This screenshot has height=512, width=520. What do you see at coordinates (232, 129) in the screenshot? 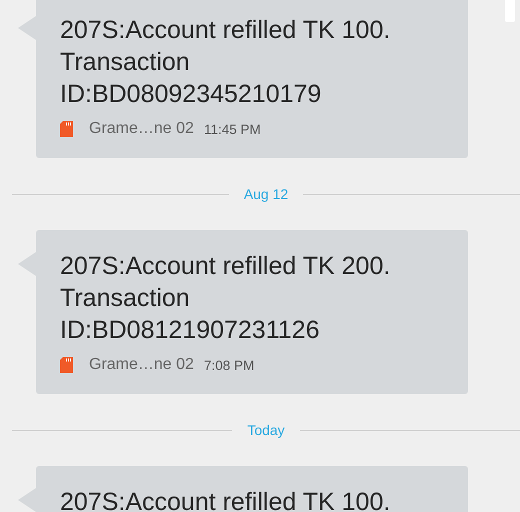
I see `message-time: 11:45 PM` at bounding box center [232, 129].